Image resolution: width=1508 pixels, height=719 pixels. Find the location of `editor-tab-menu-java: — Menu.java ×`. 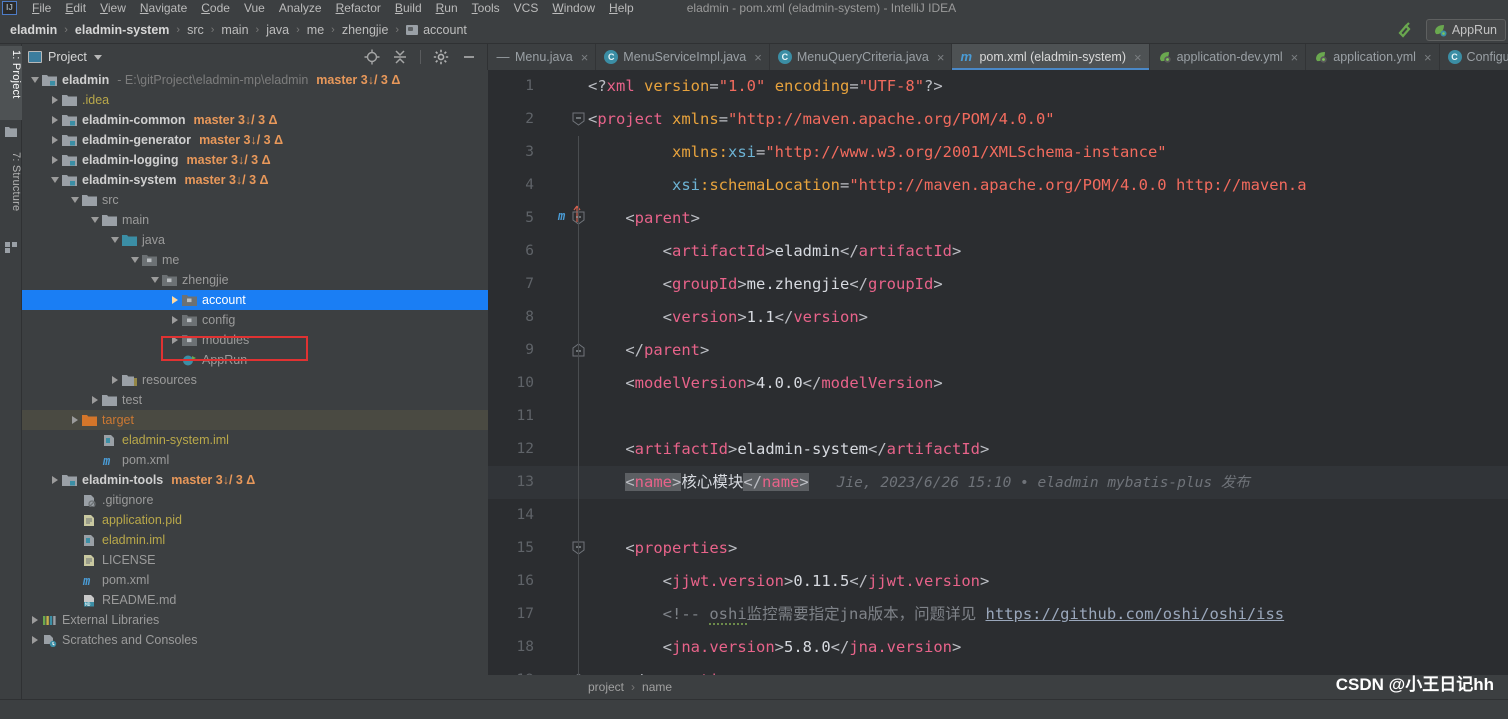

editor-tab-menu-java: — Menu.java × is located at coordinates (542, 57).